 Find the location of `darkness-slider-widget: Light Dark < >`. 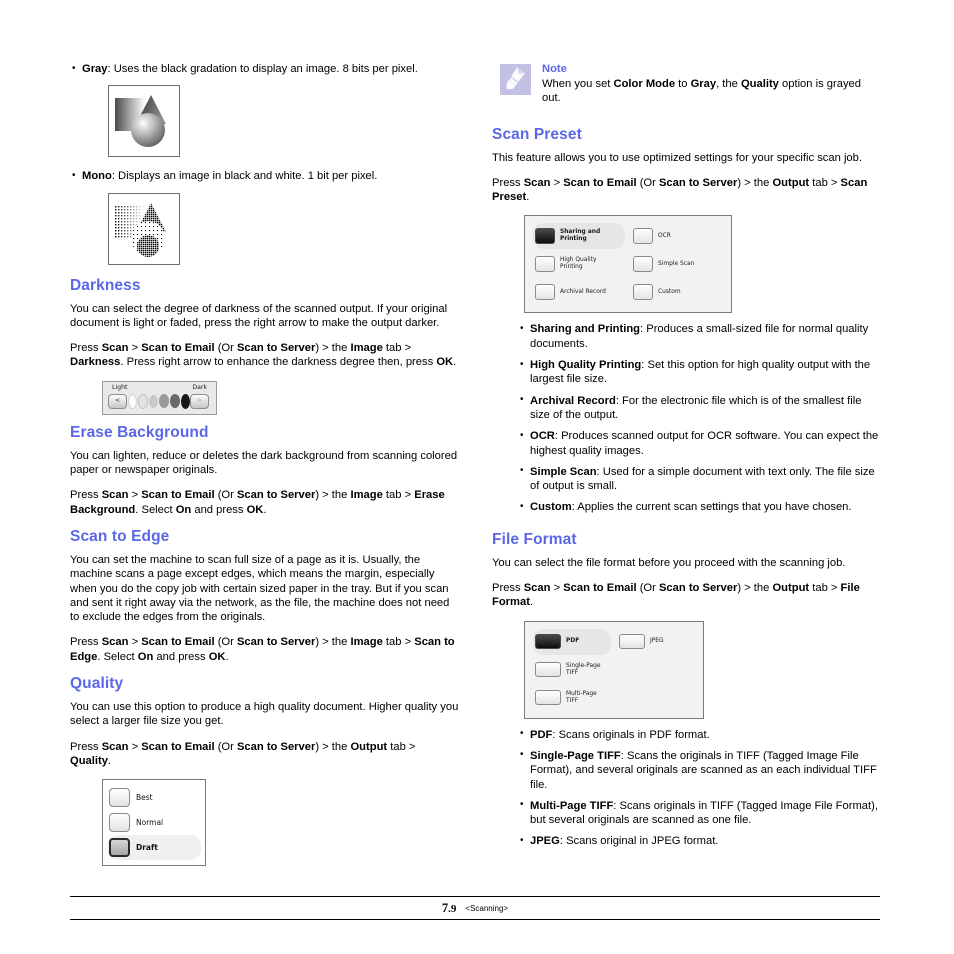

darkness-slider-widget: Light Dark < > is located at coordinates (159, 397).